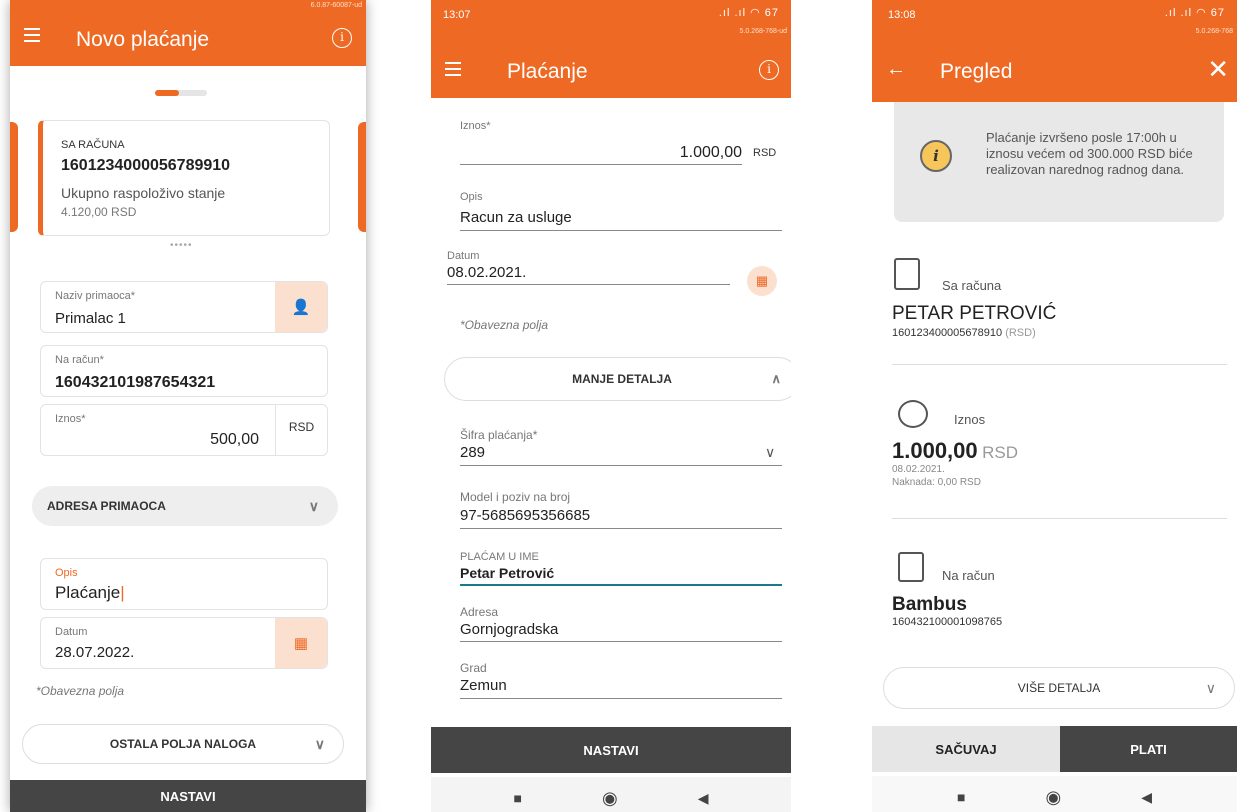 Image resolution: width=1237 pixels, height=812 pixels. I want to click on city-value: Zemun, so click(483, 685).